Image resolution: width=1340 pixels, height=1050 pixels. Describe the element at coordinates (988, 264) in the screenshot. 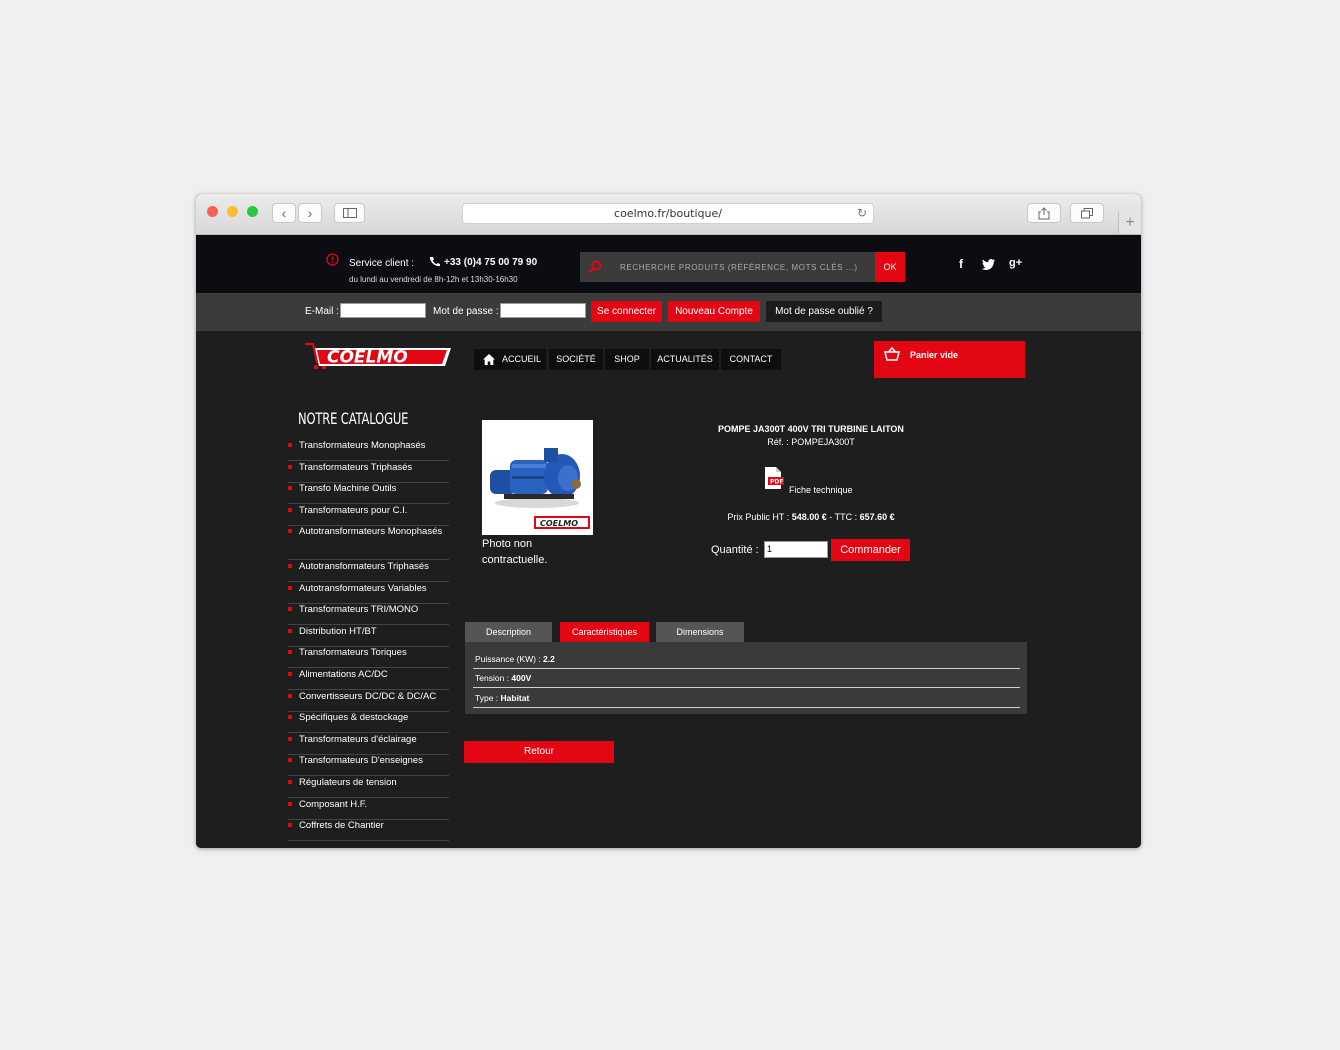

I see `twitter-icon` at that location.